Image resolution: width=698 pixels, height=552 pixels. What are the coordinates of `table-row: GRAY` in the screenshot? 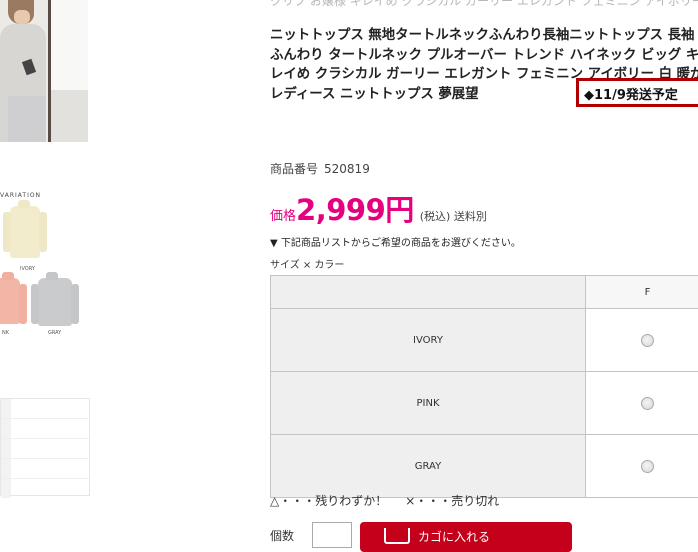 It's located at (484, 466).